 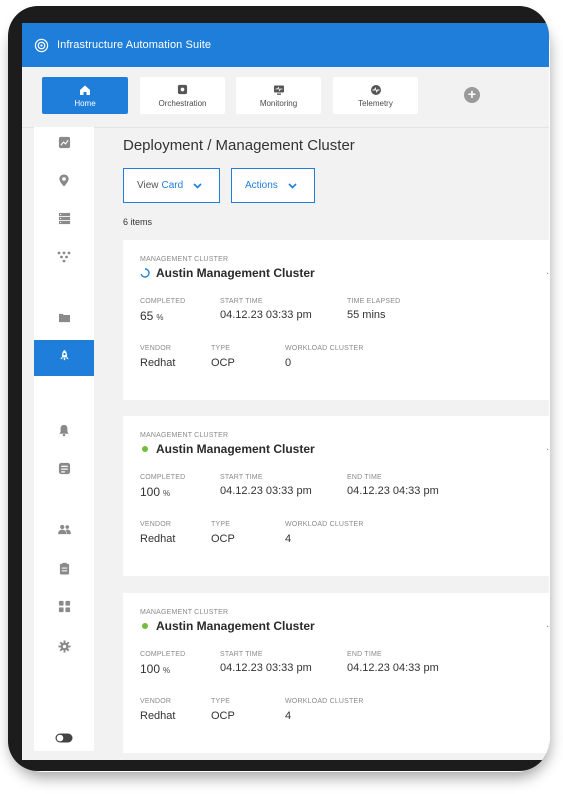 I want to click on sidebar-item-apps, so click(x=64, y=609).